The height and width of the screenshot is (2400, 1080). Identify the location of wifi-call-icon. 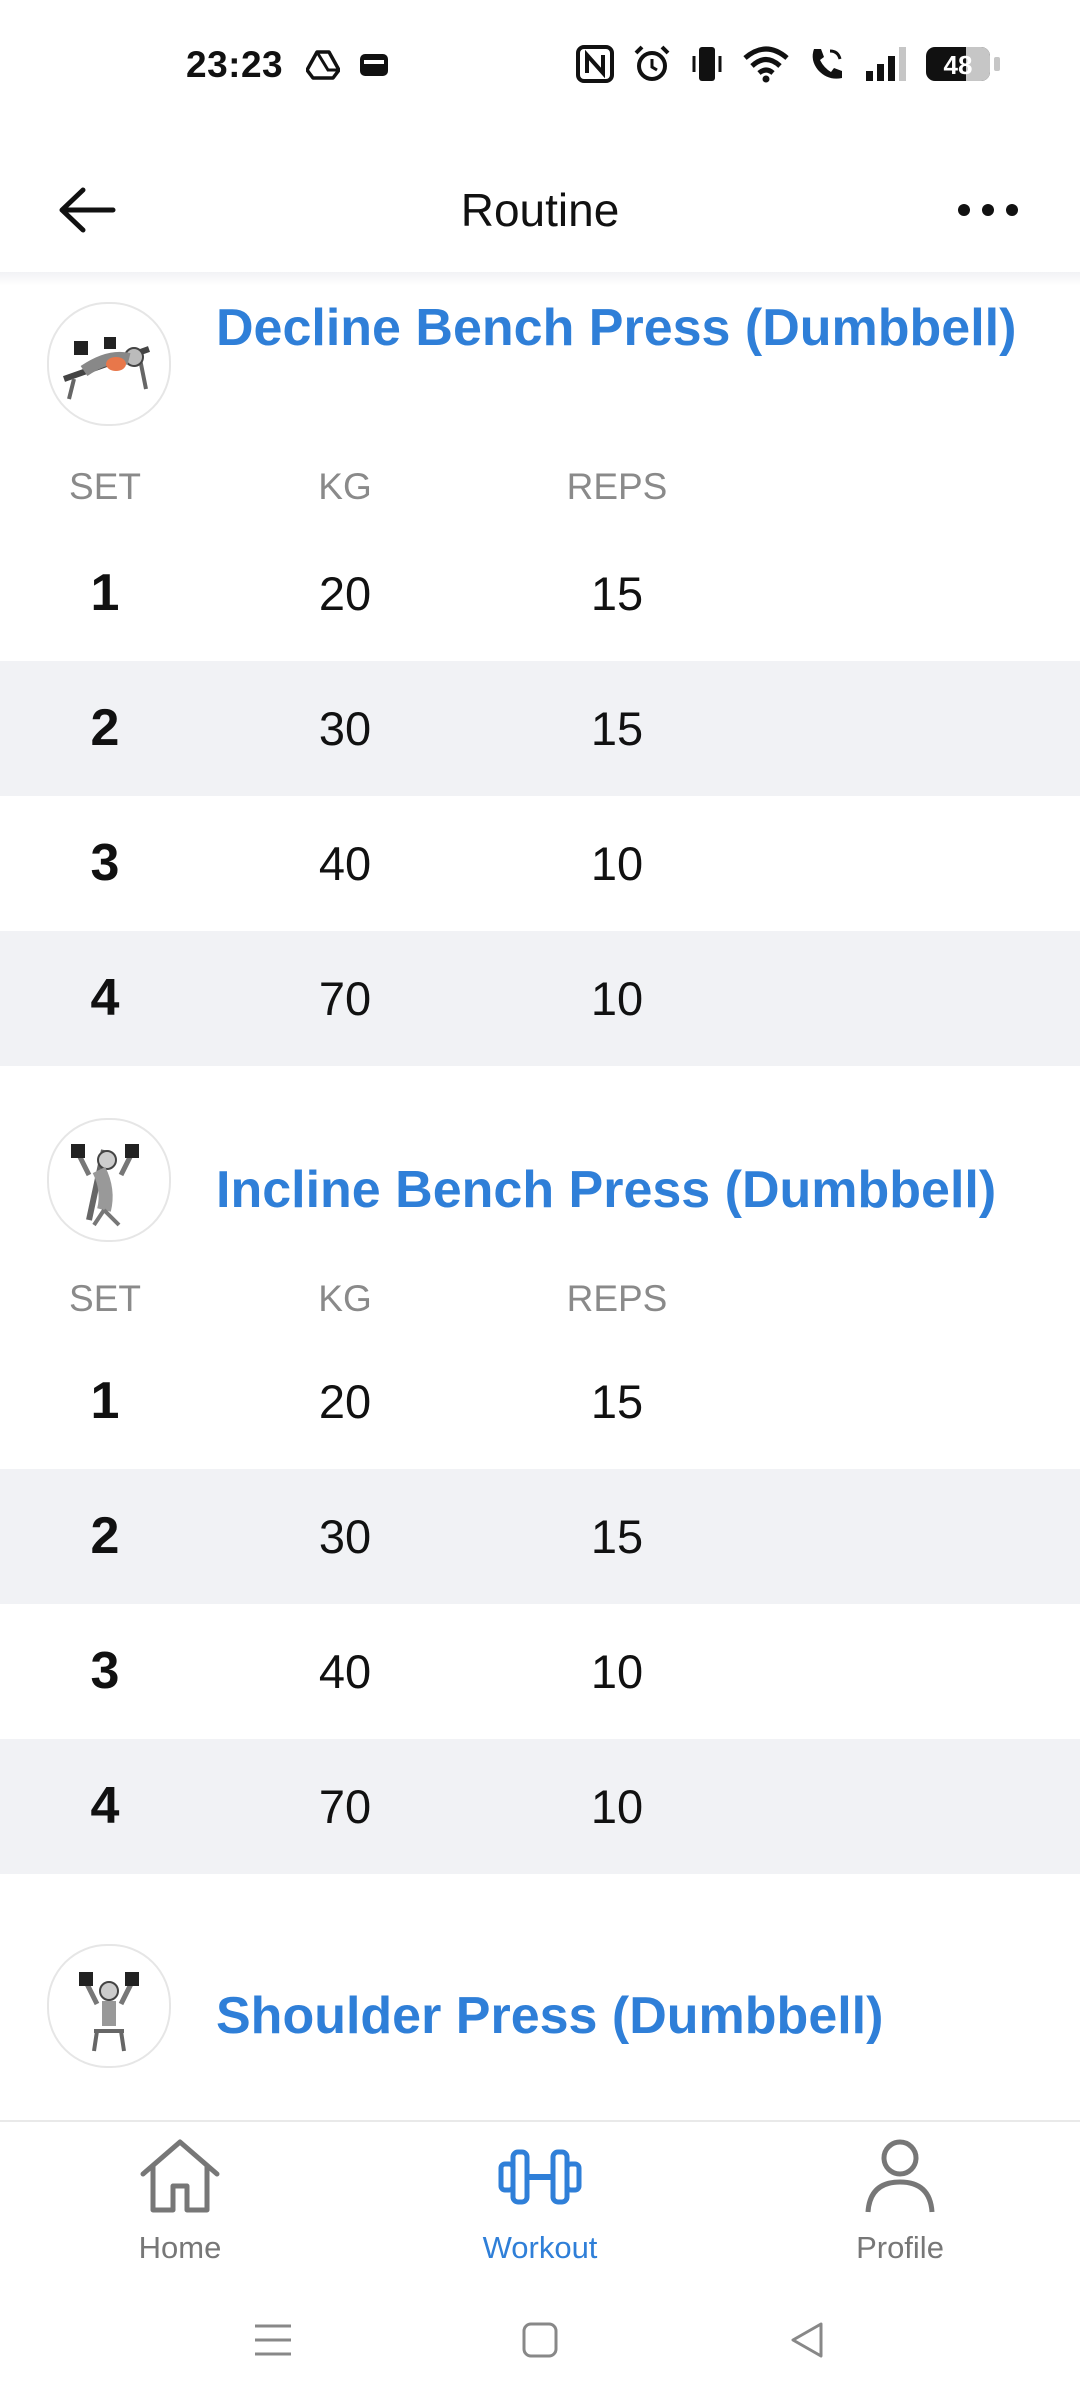
(827, 64).